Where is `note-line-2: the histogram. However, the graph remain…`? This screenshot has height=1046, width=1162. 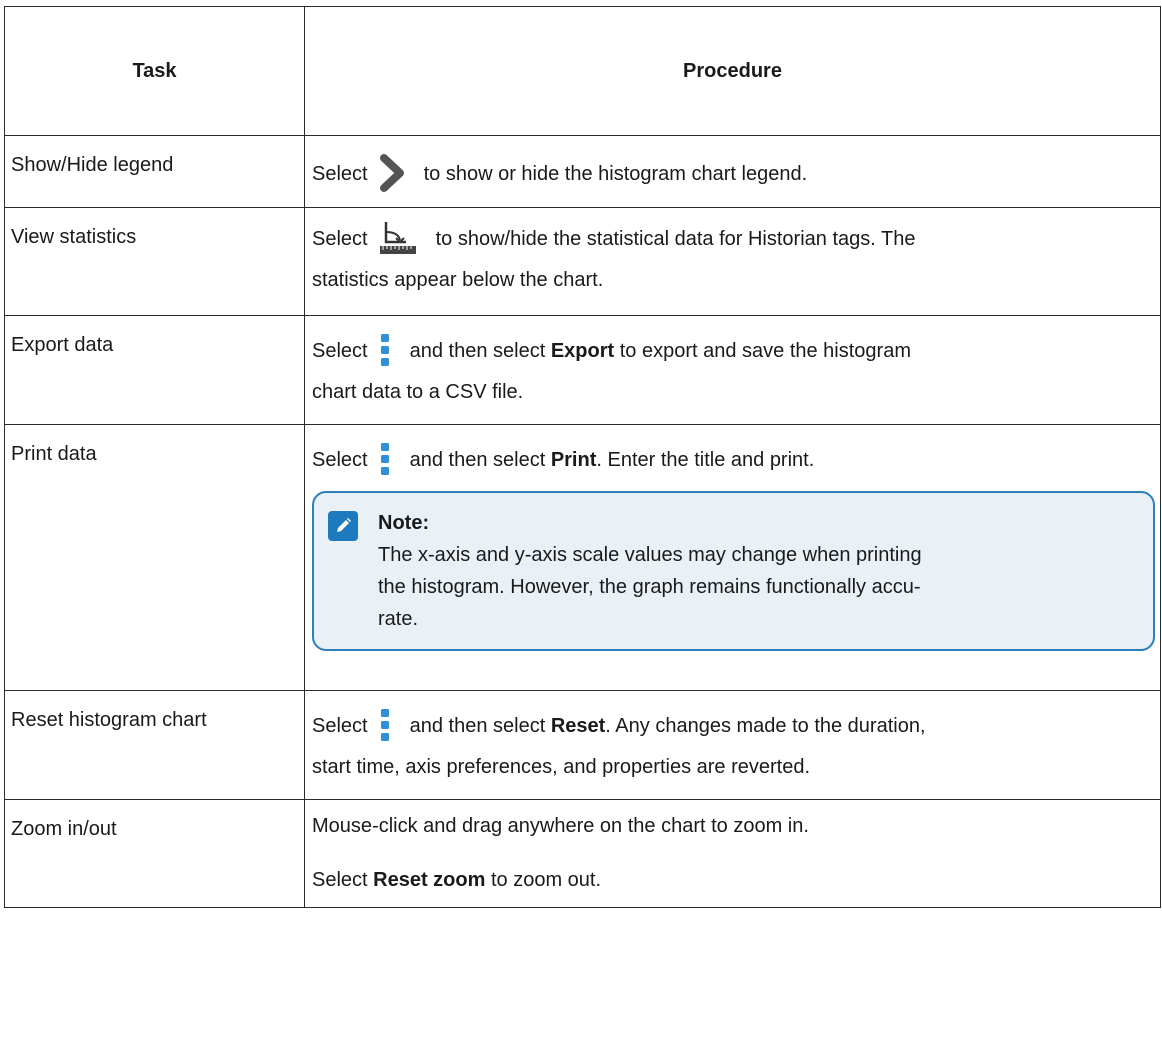
note-line-2: the histogram. However, the graph remain… is located at coordinates (649, 587).